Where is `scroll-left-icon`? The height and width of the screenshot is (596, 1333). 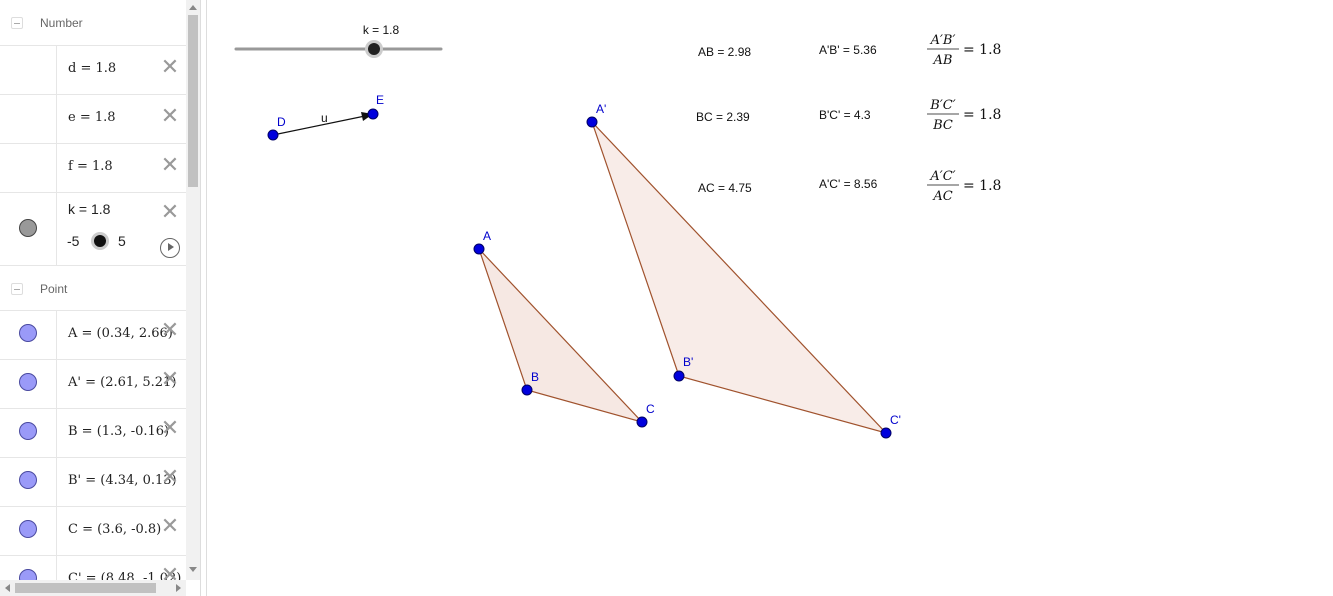
scroll-left-icon is located at coordinates (7, 588).